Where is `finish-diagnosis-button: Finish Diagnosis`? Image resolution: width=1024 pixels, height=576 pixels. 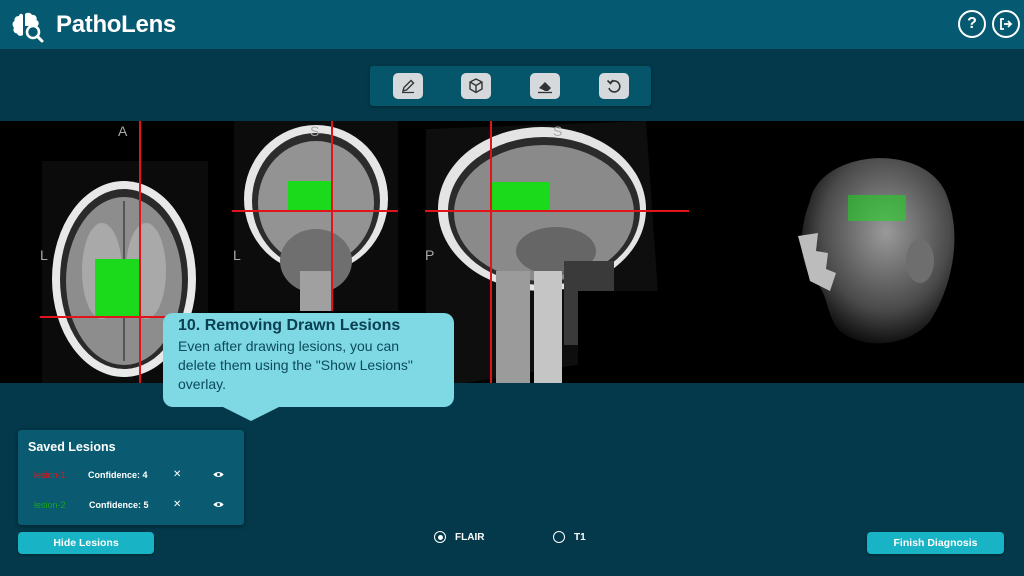 finish-diagnosis-button: Finish Diagnosis is located at coordinates (935, 543).